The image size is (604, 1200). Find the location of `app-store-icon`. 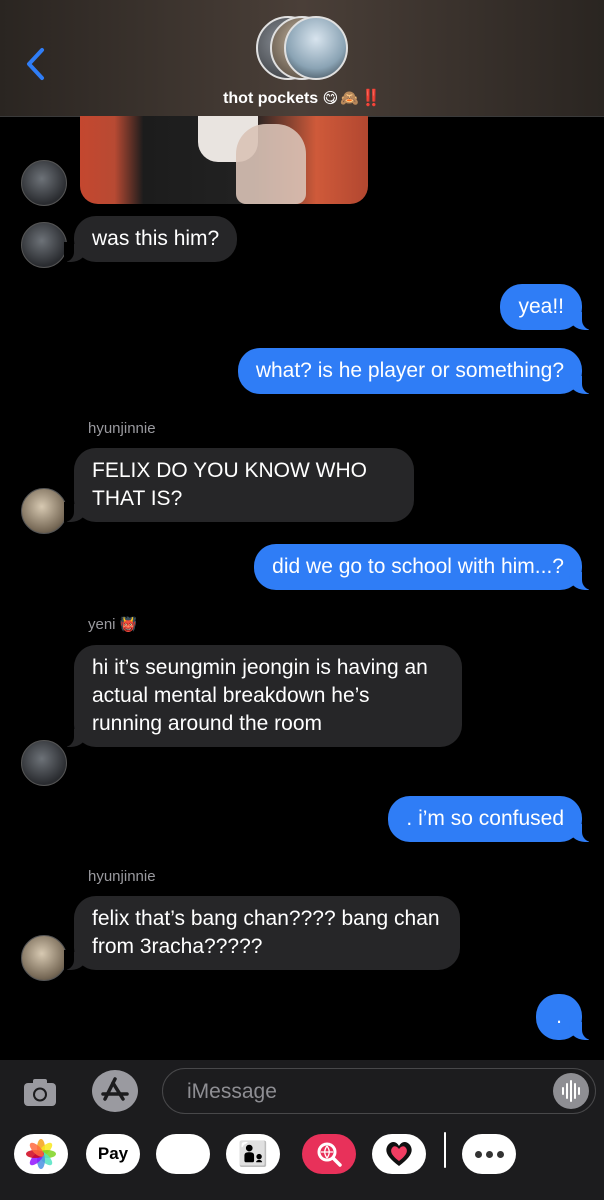

app-store-icon is located at coordinates (115, 1089).